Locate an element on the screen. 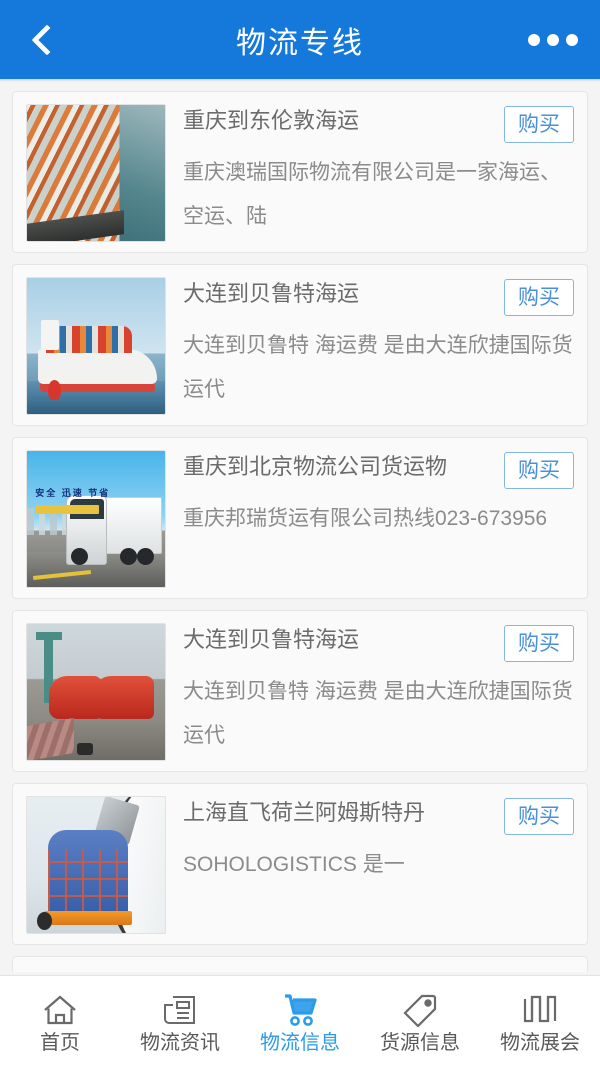 The image size is (600, 1067). item-header-row: 上海直飞荷兰阿姆斯特丹 购买 is located at coordinates (378, 815).